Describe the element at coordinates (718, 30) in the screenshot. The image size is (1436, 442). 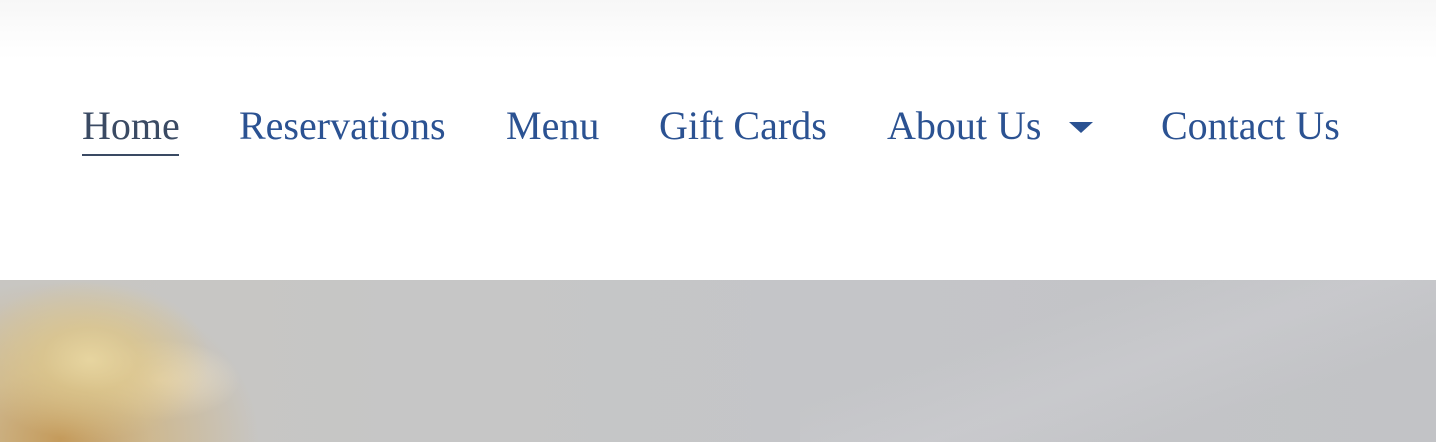
I see `top-strip` at that location.